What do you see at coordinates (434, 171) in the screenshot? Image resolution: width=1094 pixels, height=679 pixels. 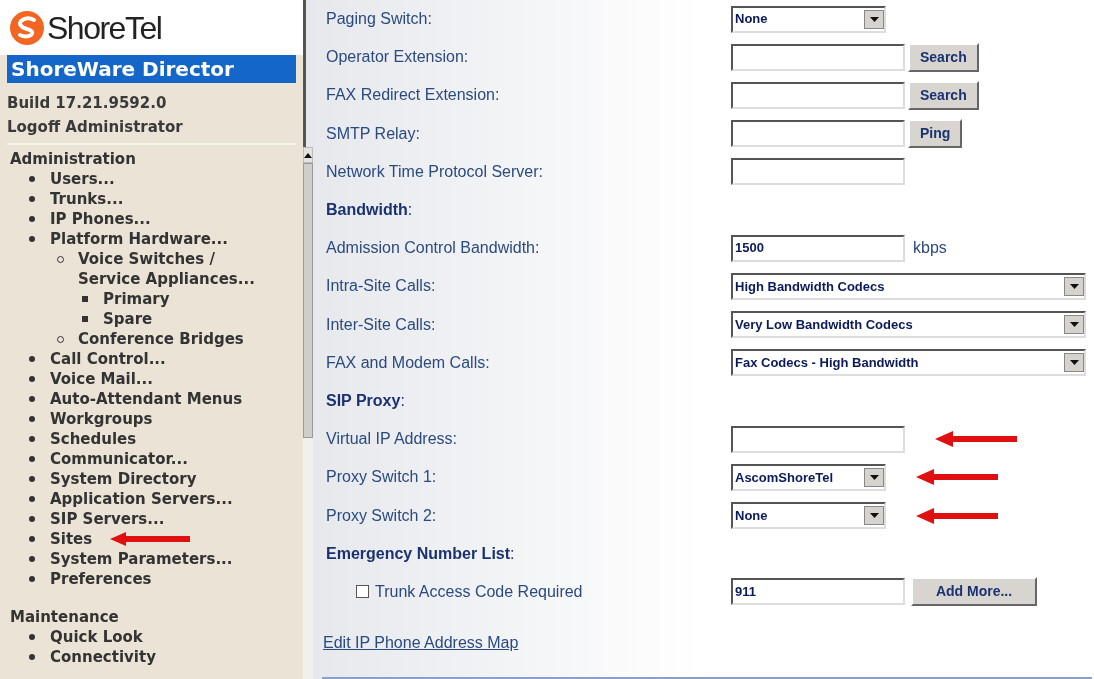 I see `field-label: Network Time Protocol Server:` at bounding box center [434, 171].